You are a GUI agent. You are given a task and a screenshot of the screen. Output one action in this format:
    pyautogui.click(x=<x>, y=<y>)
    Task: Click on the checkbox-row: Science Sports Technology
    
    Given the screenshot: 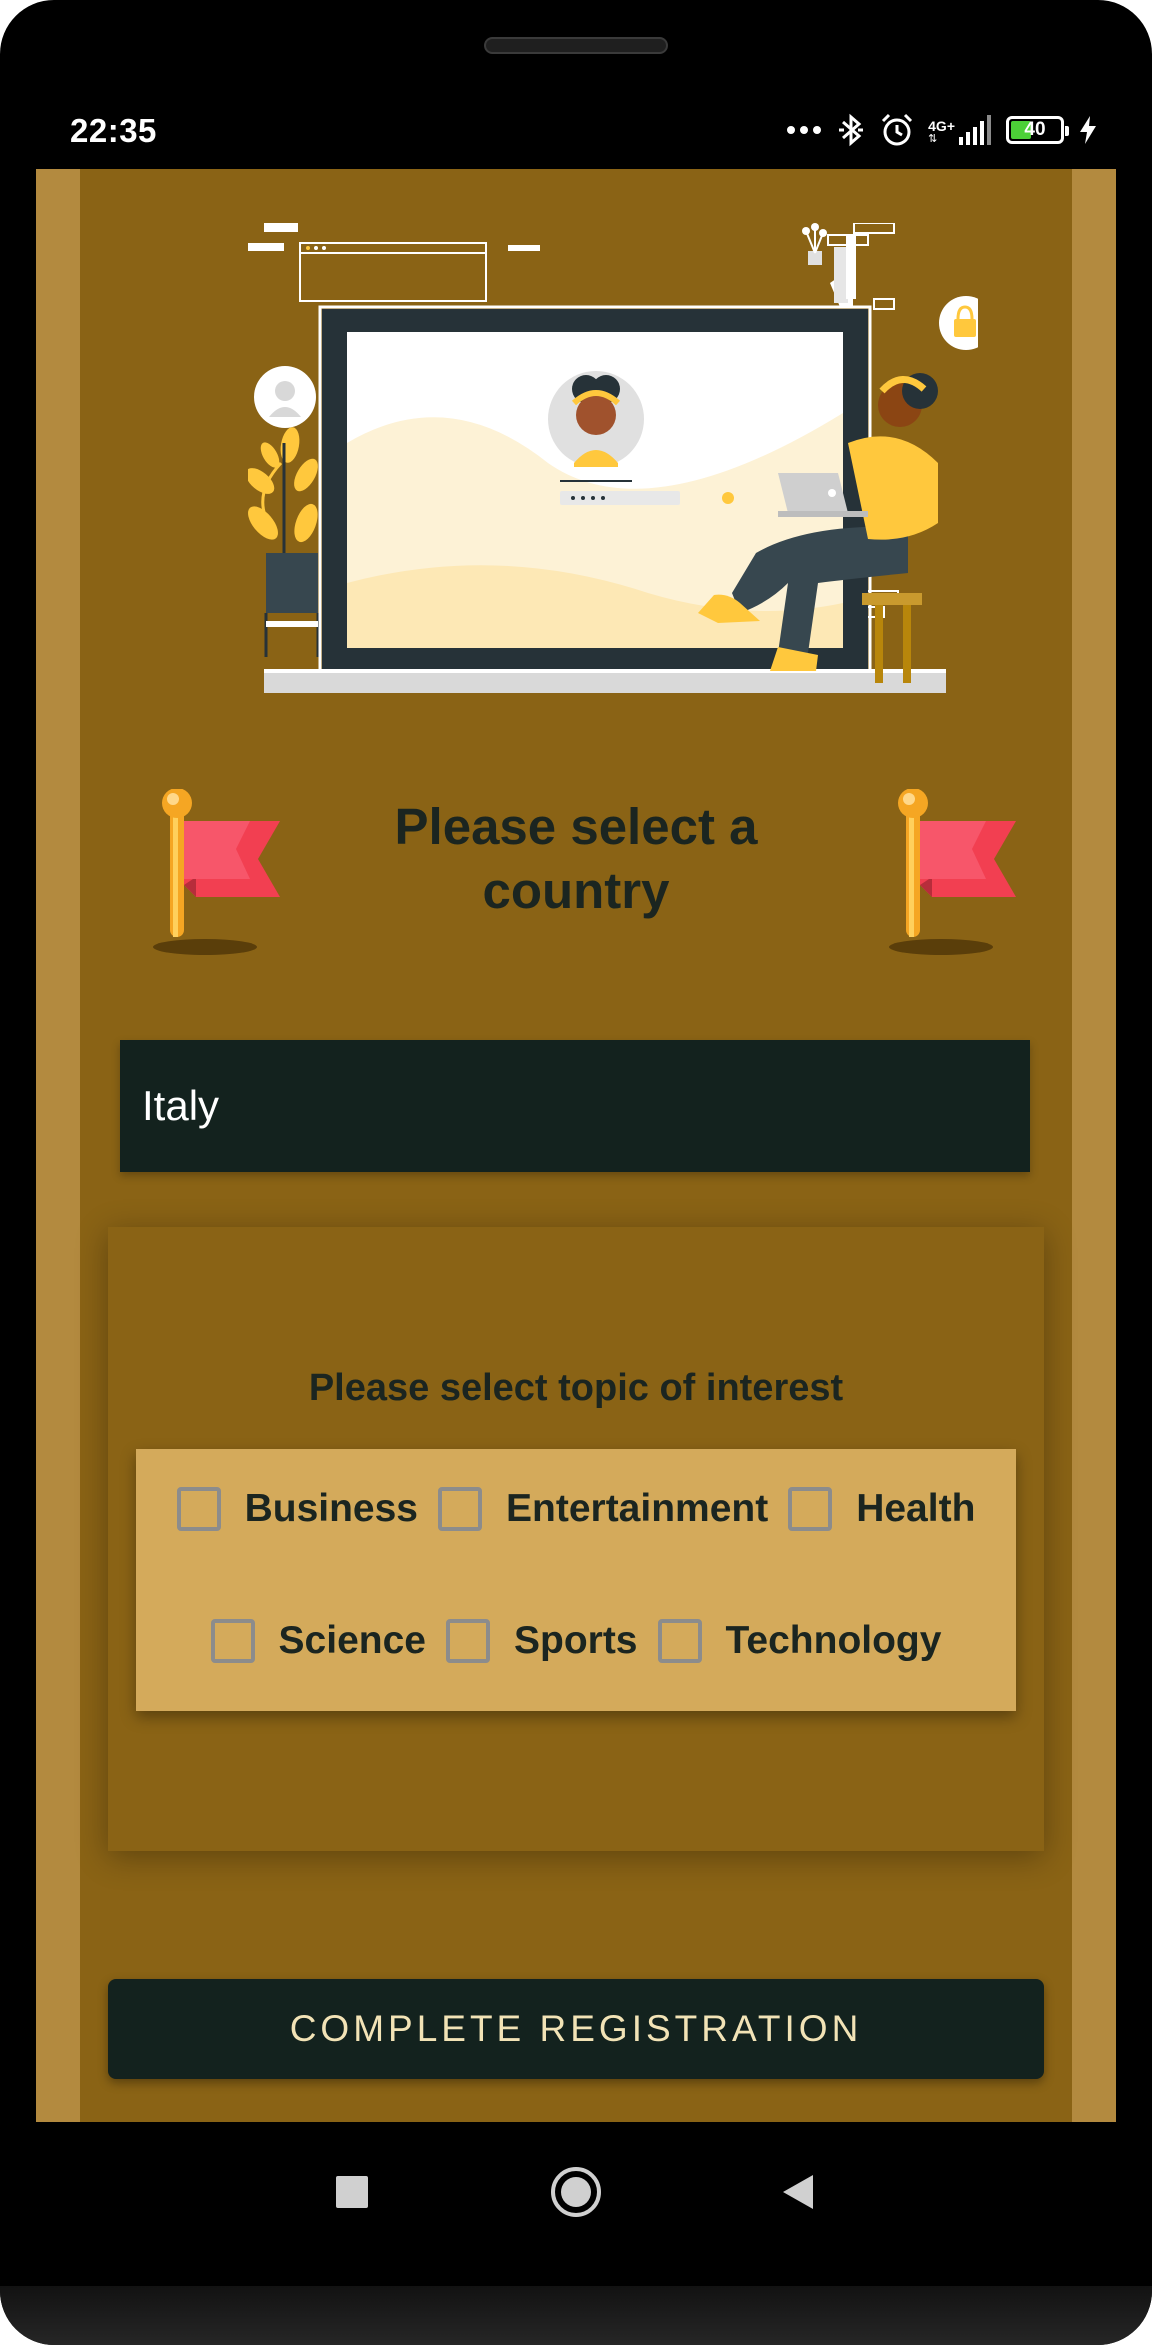 What is the action you would take?
    pyautogui.click(x=576, y=1641)
    